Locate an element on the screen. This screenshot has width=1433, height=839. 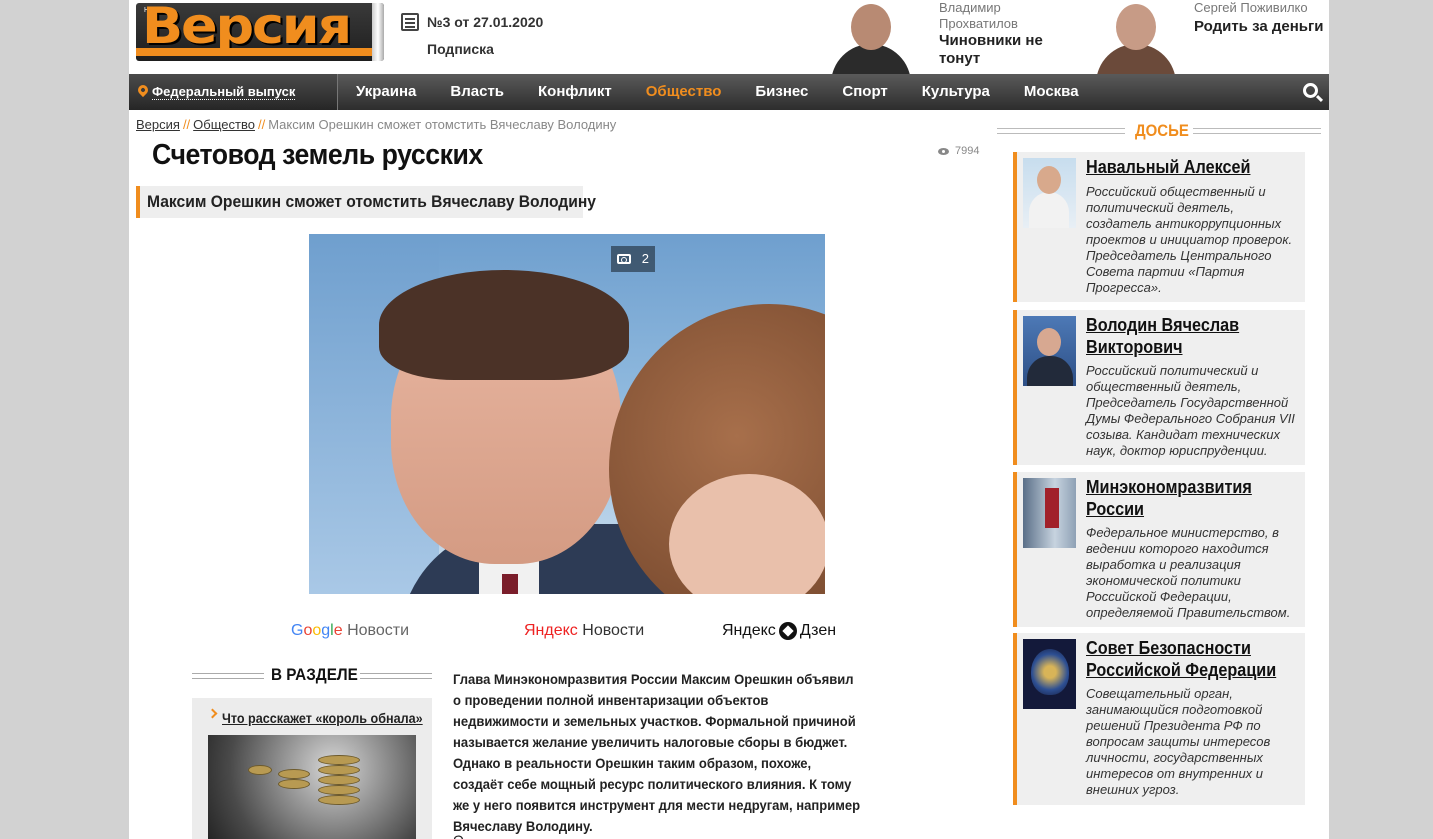
related-article-title: Что расскажет «король обнала» is located at coordinates (322, 718).